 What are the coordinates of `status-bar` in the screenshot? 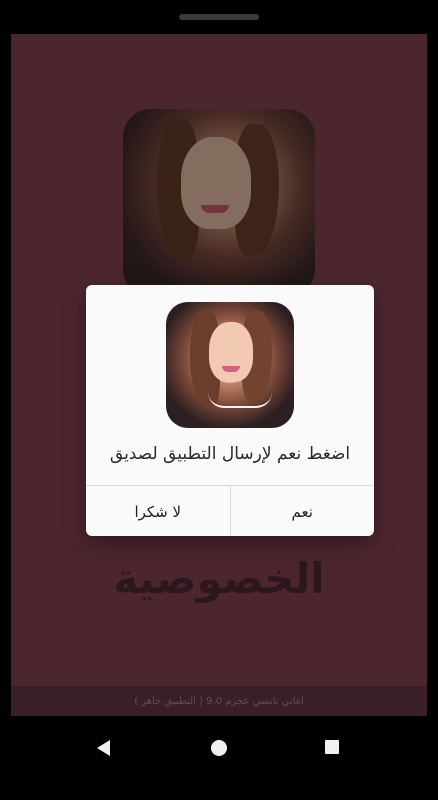 It's located at (219, 17).